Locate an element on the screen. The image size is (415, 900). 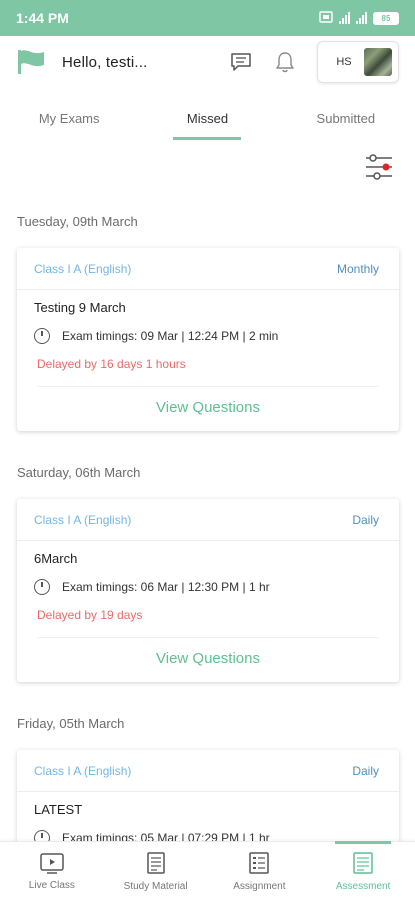
frequency-label: Monthly is located at coordinates (357, 268).